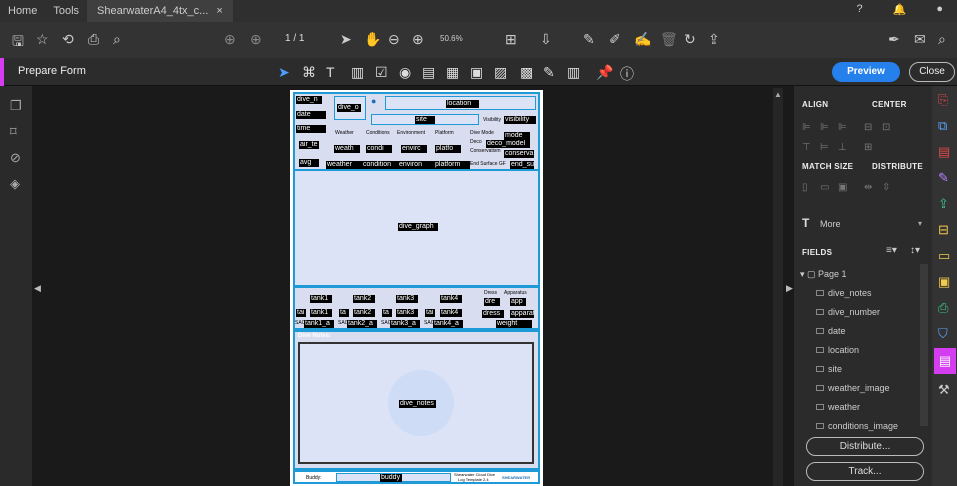 The image size is (957, 486). What do you see at coordinates (364, 313) in the screenshot?
I see `tank2b-field: tank2` at bounding box center [364, 313].